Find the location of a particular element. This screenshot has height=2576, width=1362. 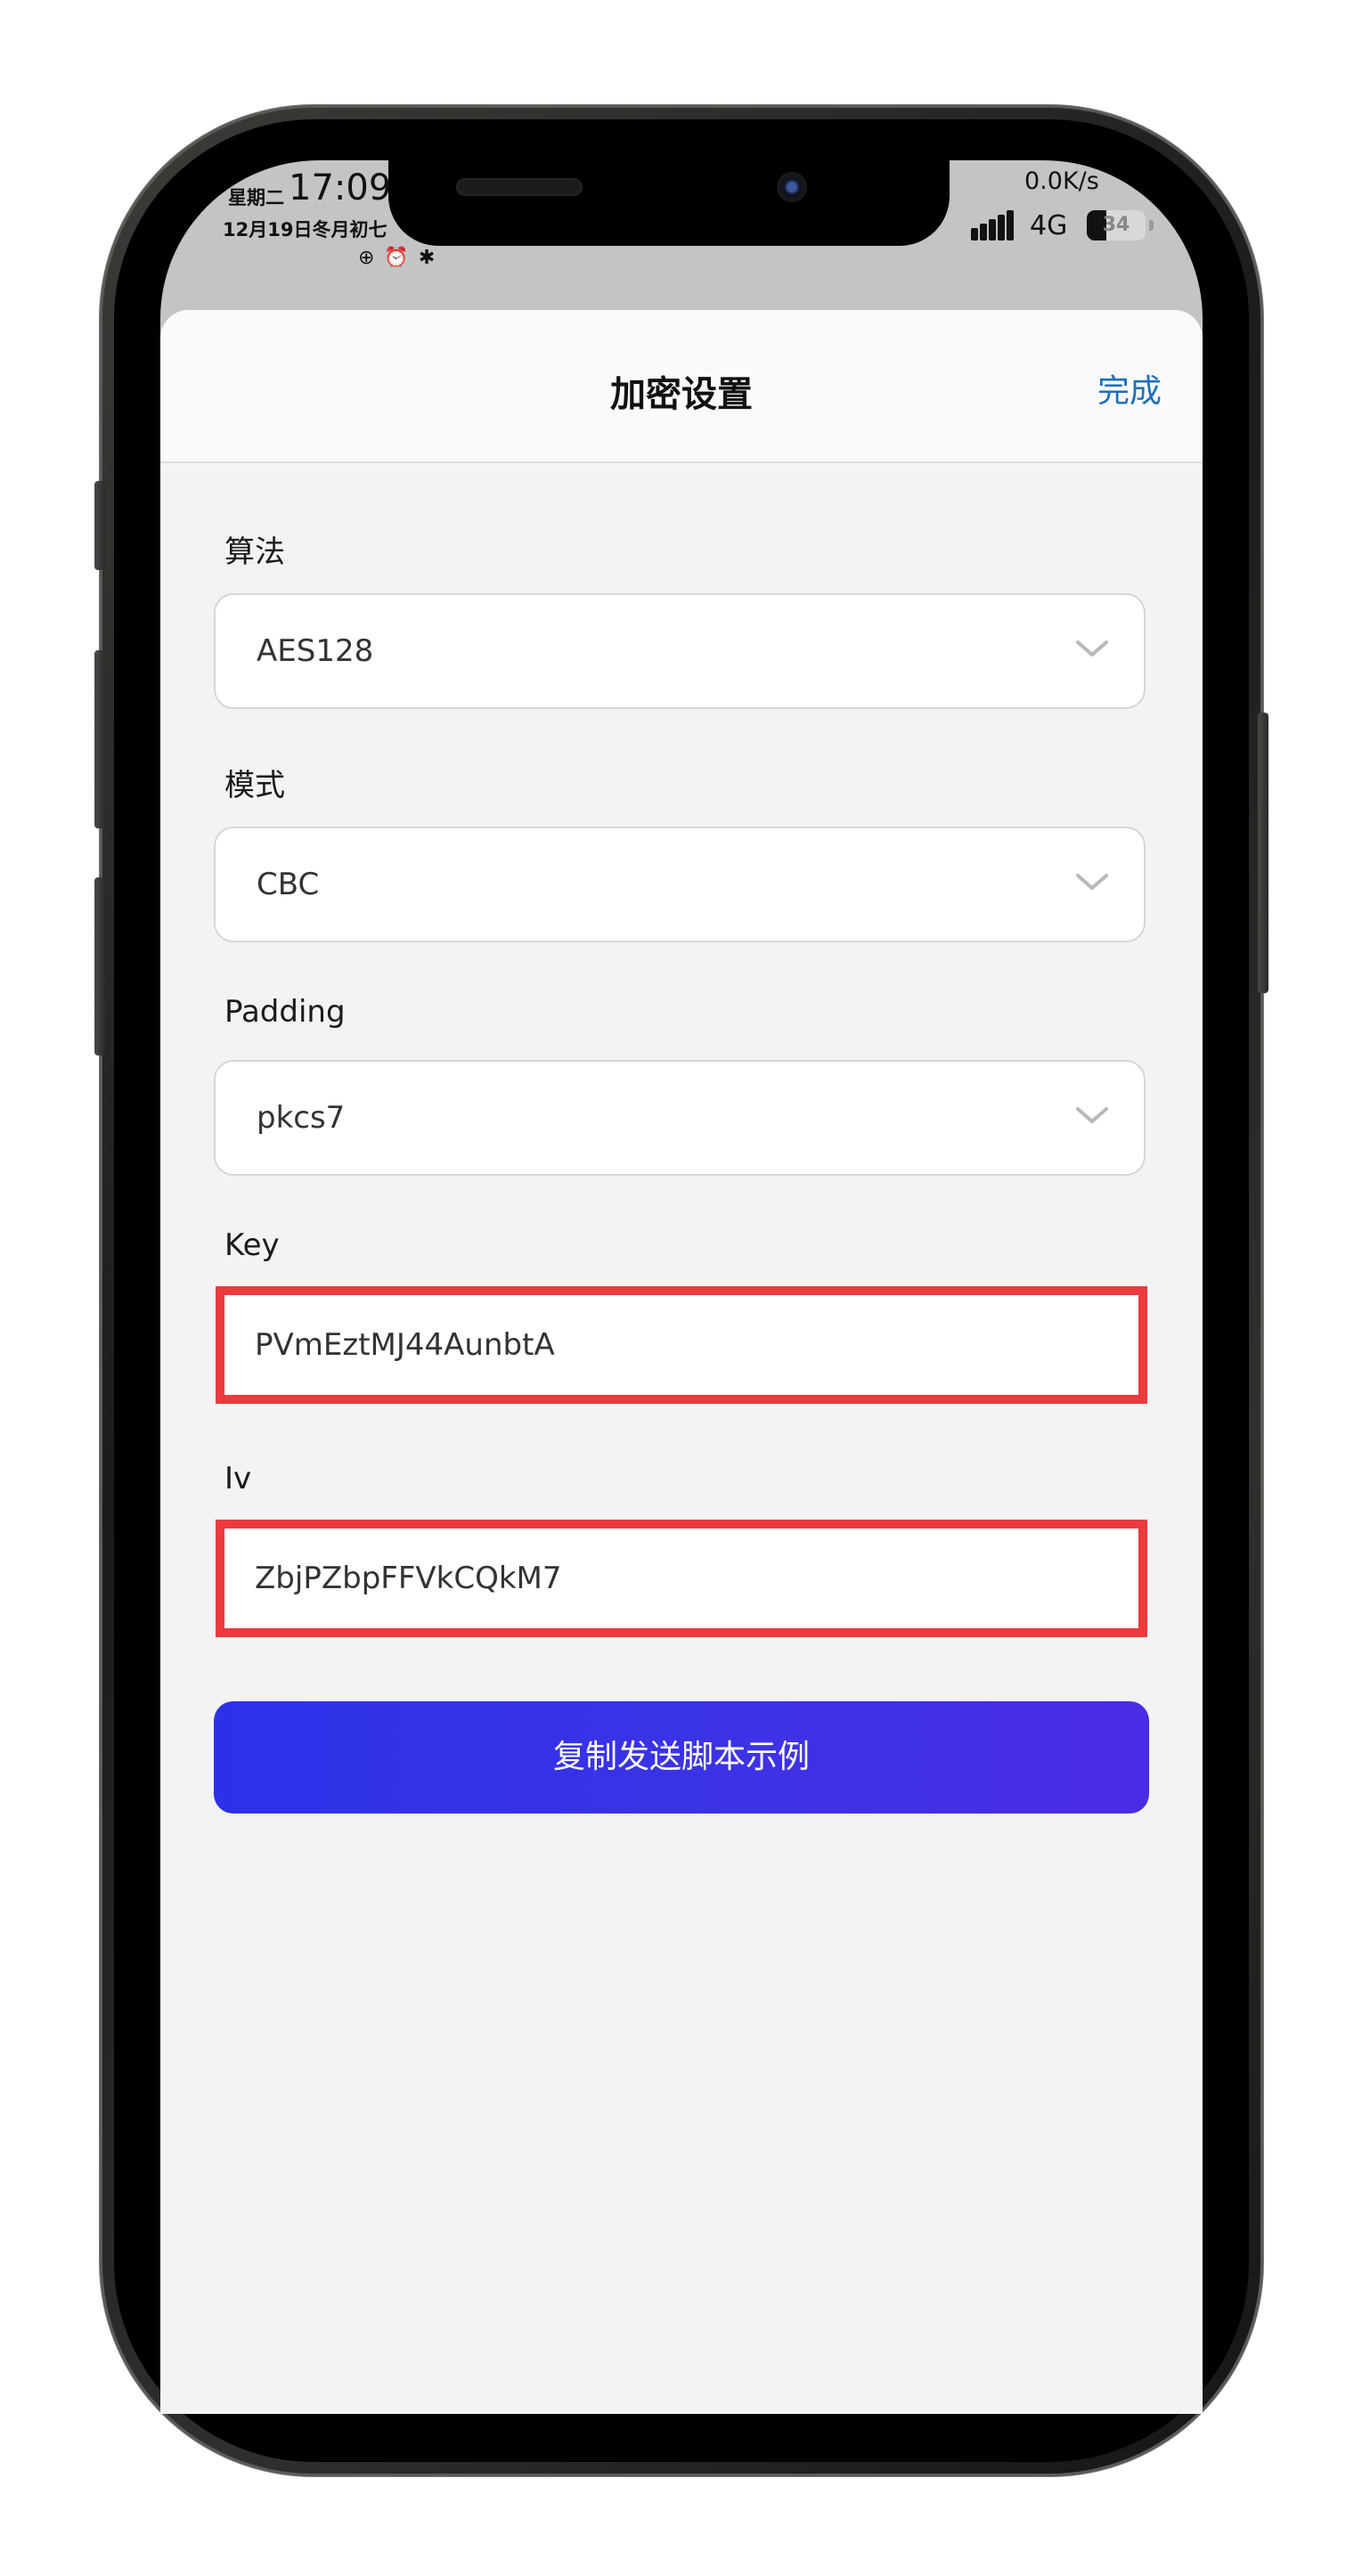

padding-select: pkcs7 is located at coordinates (680, 1118).